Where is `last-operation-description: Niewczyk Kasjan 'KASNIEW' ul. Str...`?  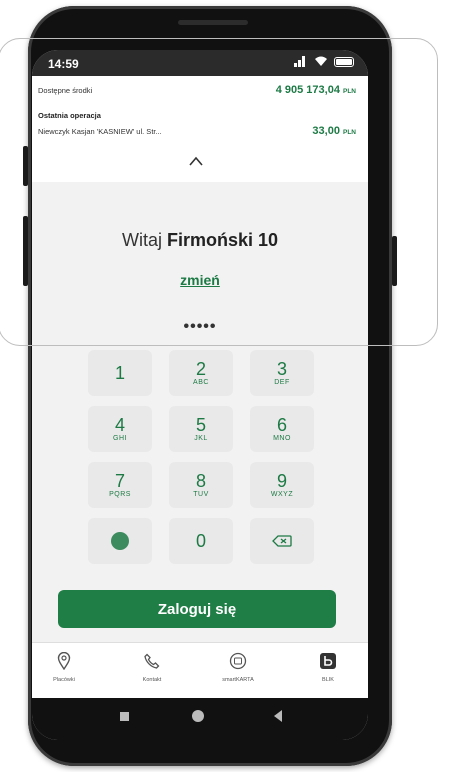 last-operation-description: Niewczyk Kasjan 'KASNIEW' ul. Str... is located at coordinates (100, 131).